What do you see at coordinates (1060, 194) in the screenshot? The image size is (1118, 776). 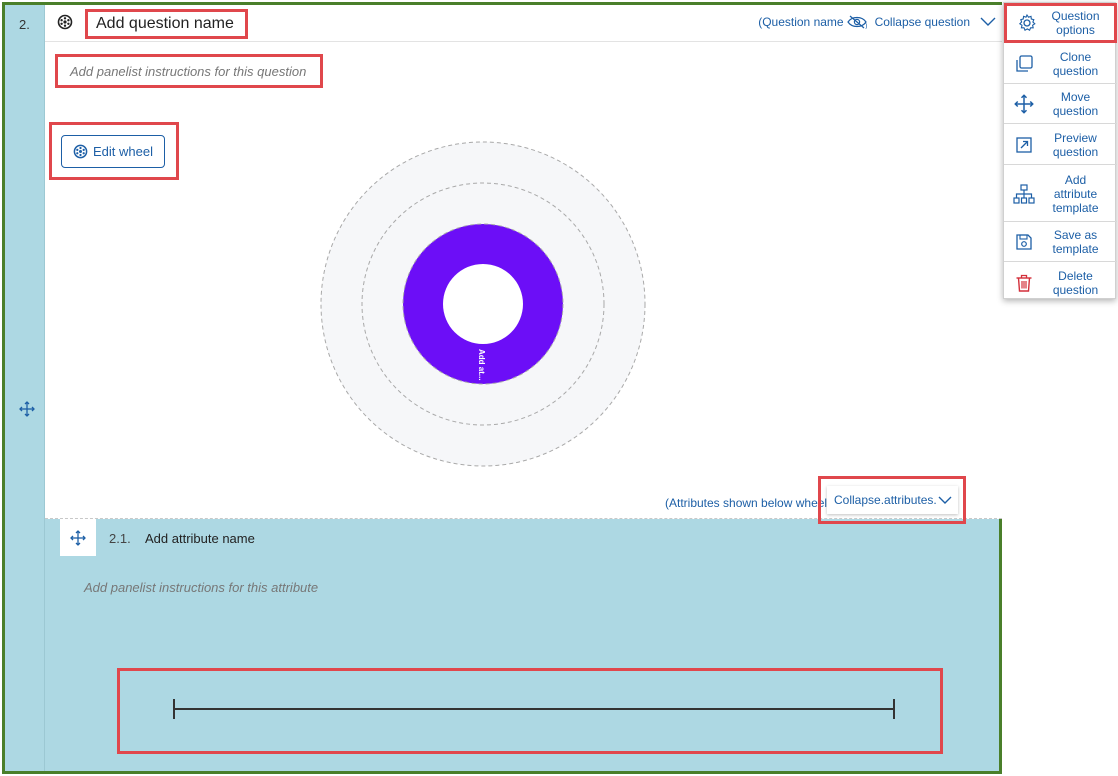 I see `menu-item-add-attribute-template: Add attribute template` at bounding box center [1060, 194].